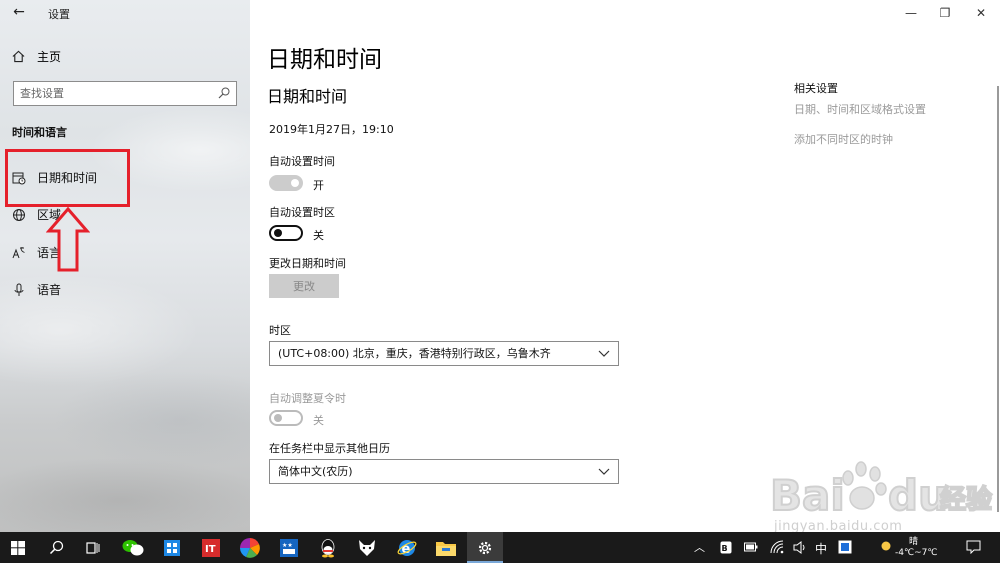 The width and height of the screenshot is (1000, 563). I want to click on qq-icon, so click(328, 547).